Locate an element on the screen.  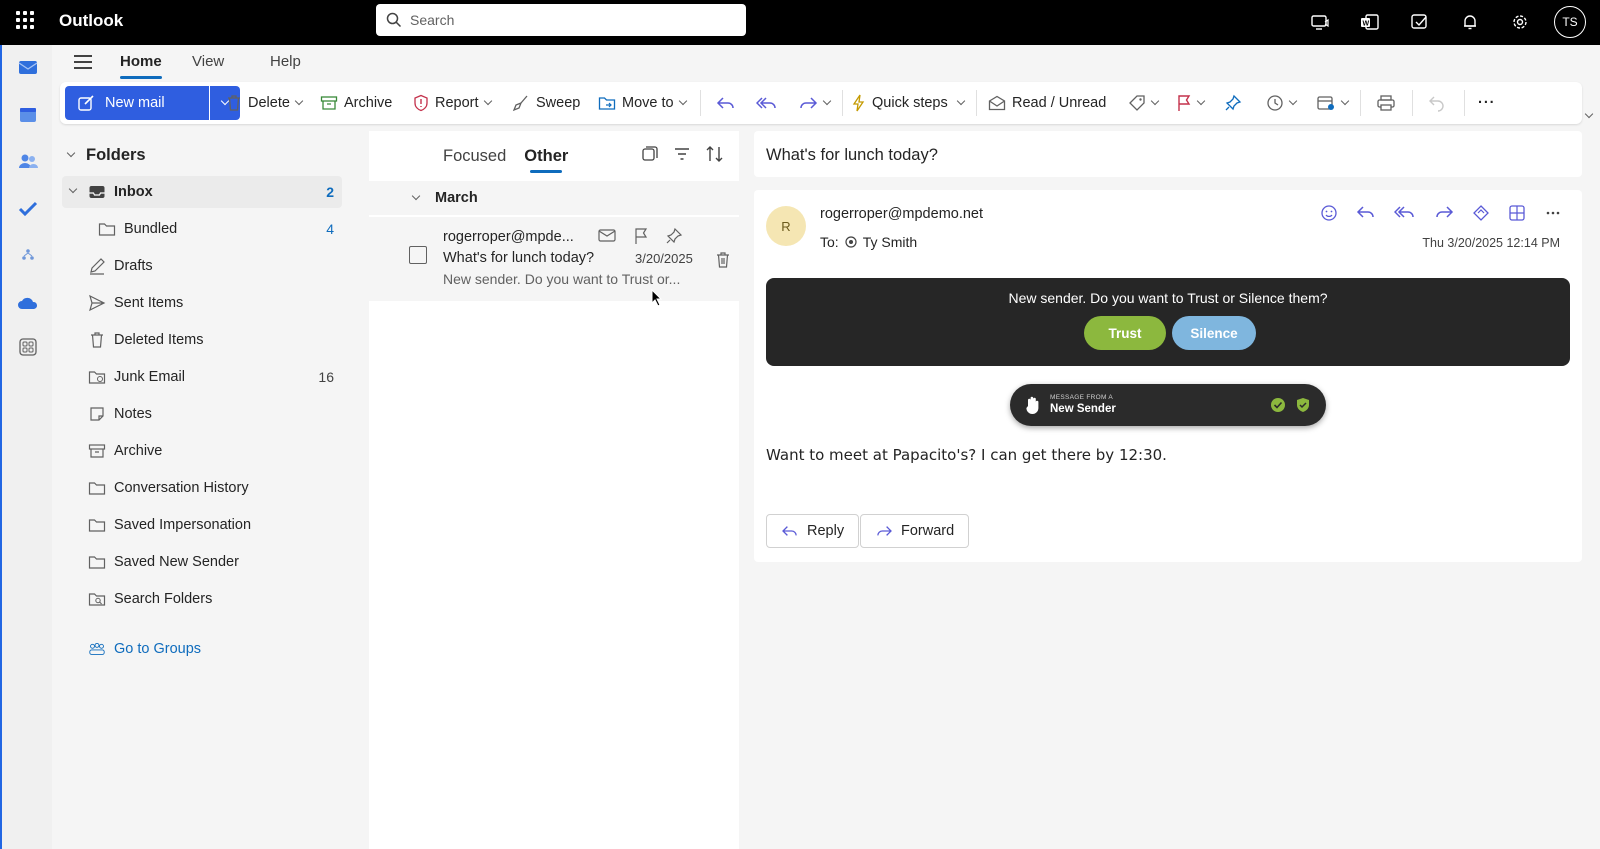
message-checkbox is located at coordinates (418, 255).